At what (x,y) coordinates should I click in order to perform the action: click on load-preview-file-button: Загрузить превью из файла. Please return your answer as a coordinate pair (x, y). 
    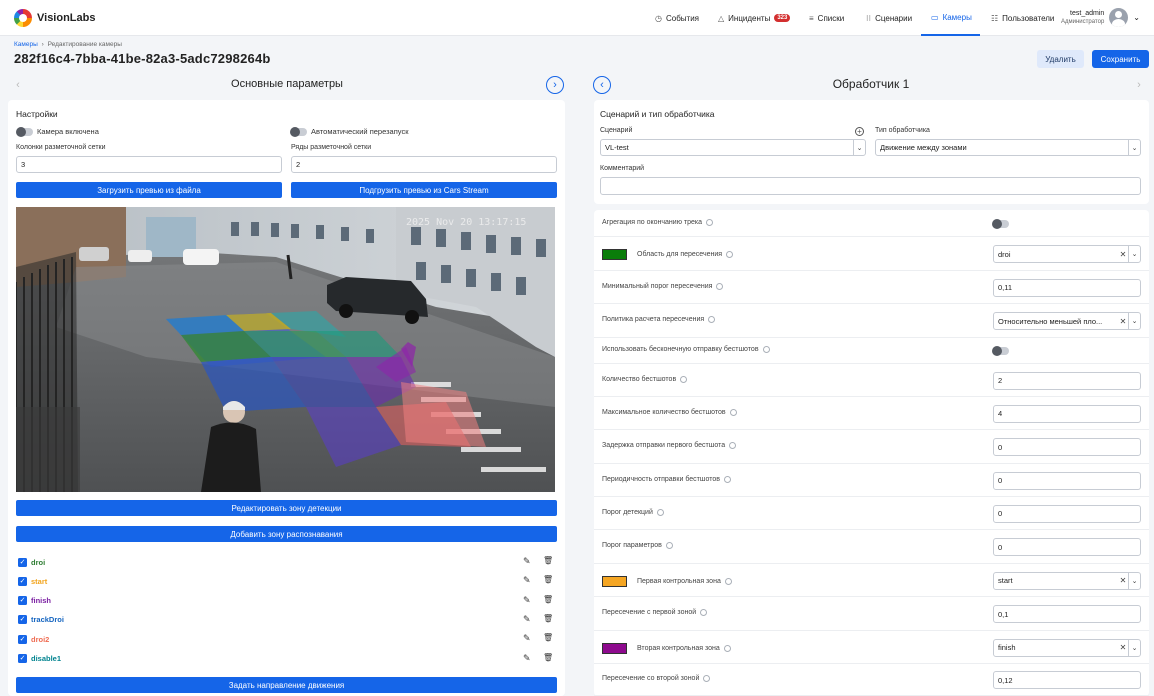
    Looking at the image, I should click on (149, 190).